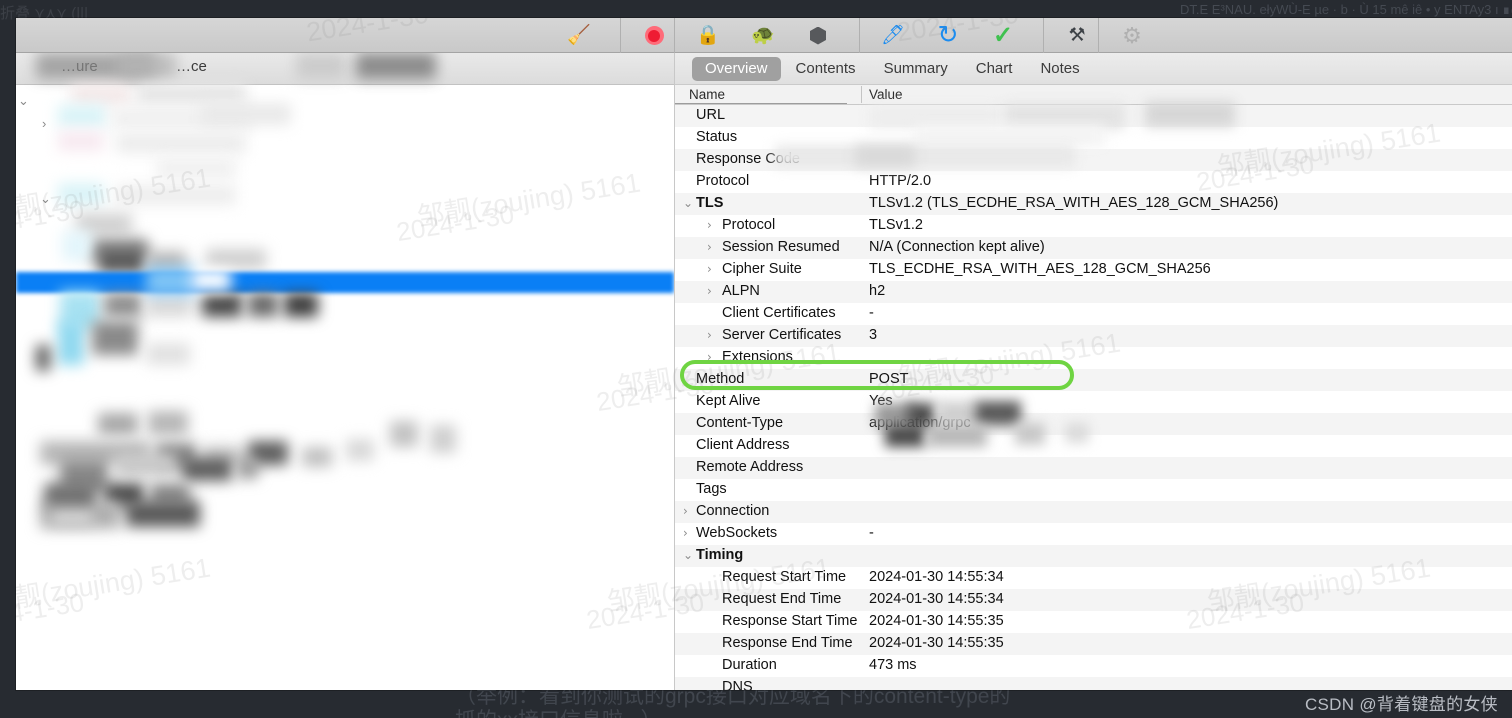  I want to click on row-name: Session Resumed, so click(781, 247).